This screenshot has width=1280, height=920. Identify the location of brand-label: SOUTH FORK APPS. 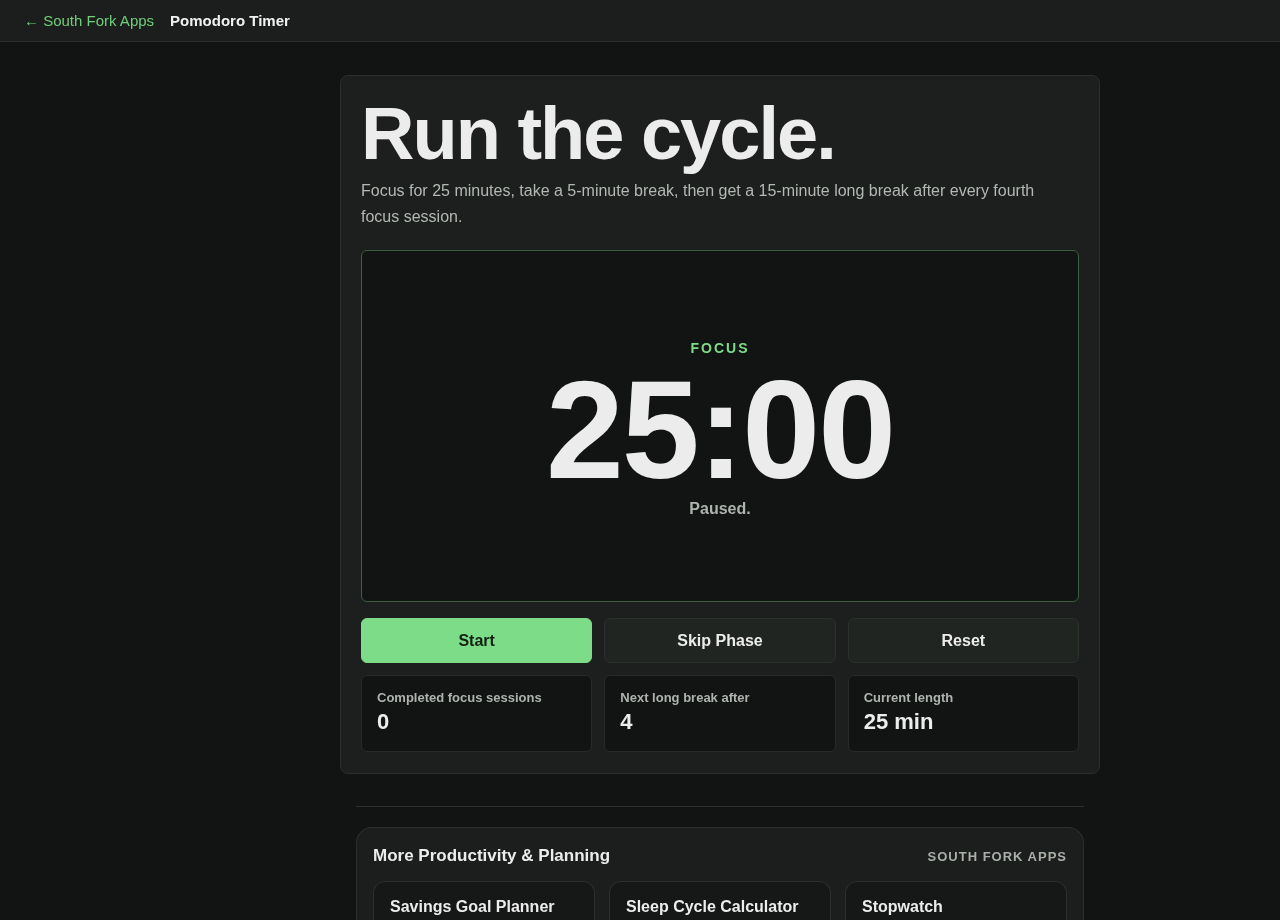
(997, 856).